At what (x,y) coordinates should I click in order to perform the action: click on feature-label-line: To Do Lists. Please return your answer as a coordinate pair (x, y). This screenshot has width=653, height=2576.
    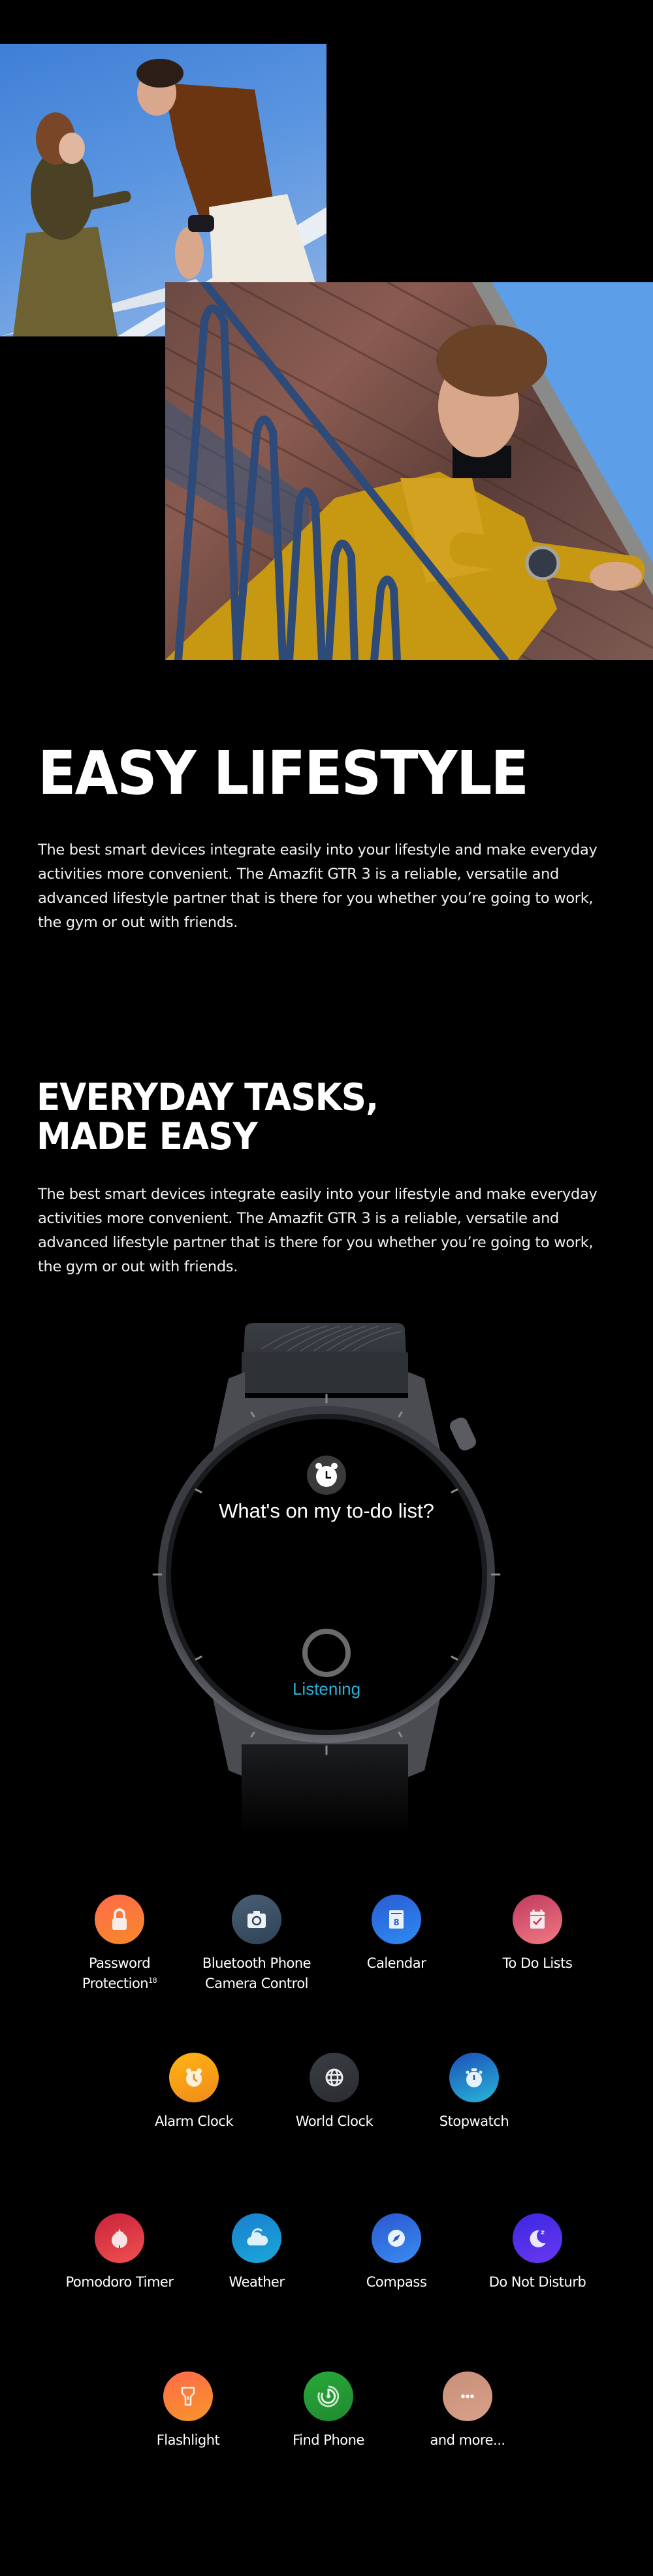
    Looking at the image, I should click on (537, 1963).